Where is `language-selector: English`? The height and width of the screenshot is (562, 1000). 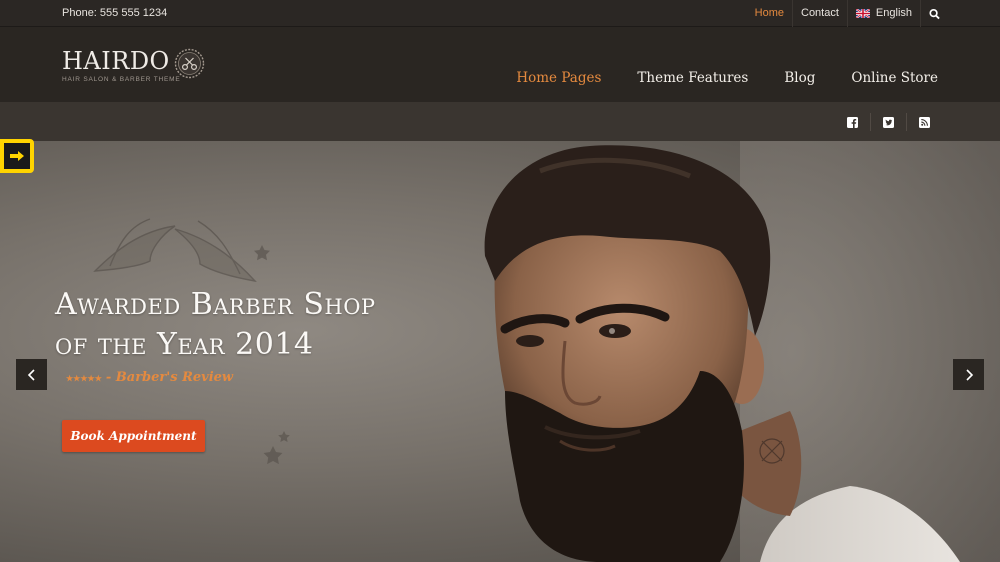 language-selector: English is located at coordinates (883, 13).